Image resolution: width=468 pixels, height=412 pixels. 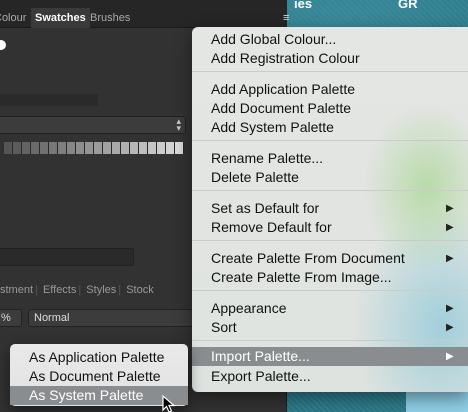 I want to click on menu-item-add-registration-colour: Add Registration Colour, so click(x=285, y=58).